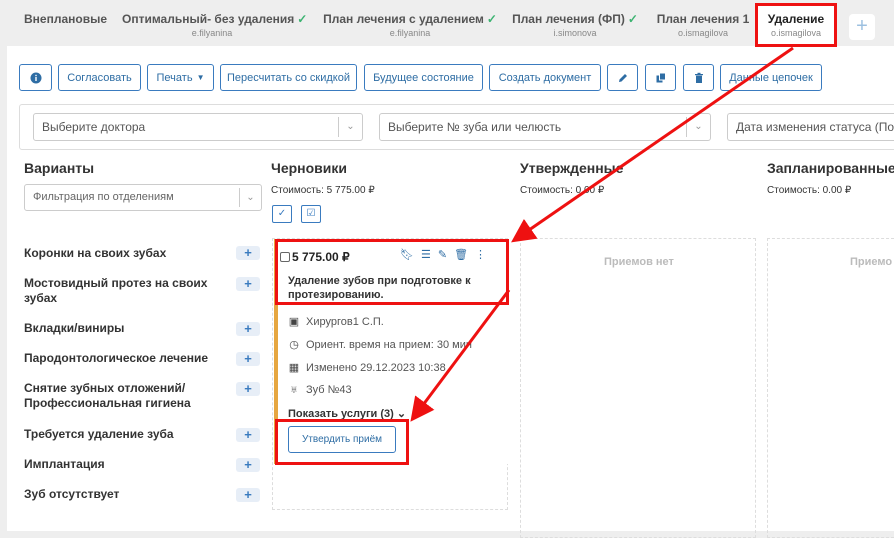 The height and width of the screenshot is (538, 894). I want to click on delete-button, so click(698, 77).